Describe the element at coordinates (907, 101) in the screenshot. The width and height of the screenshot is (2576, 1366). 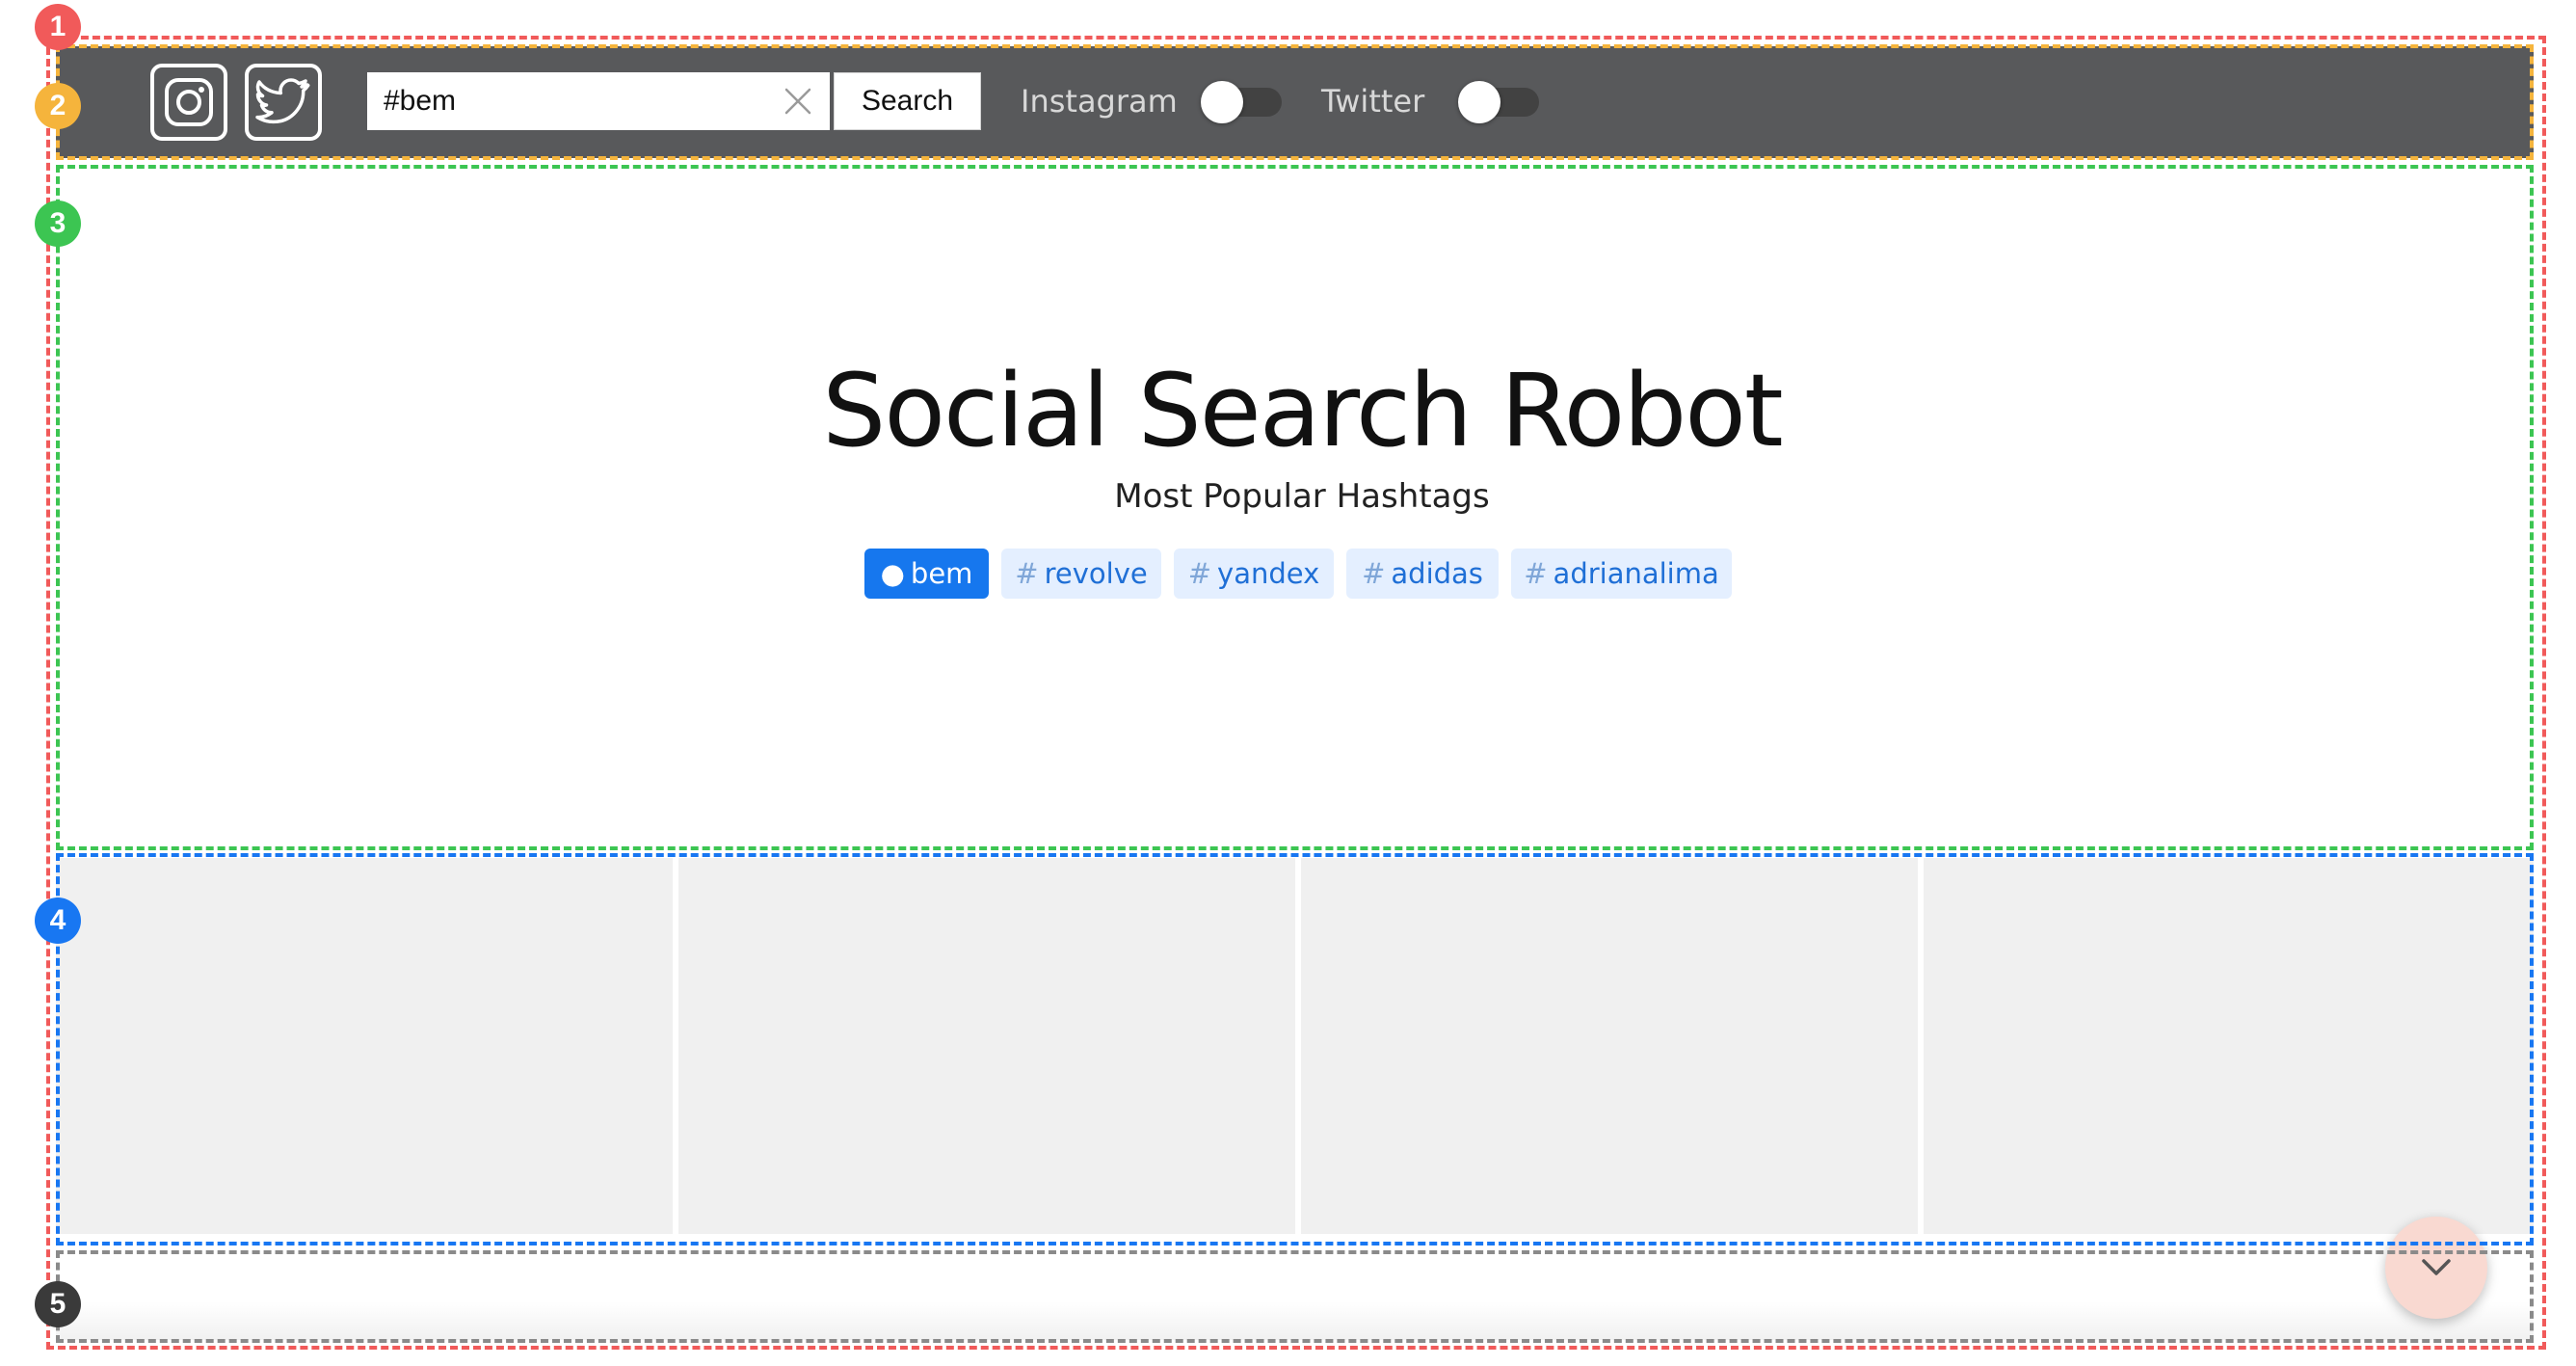
I see `search-button: Search` at that location.